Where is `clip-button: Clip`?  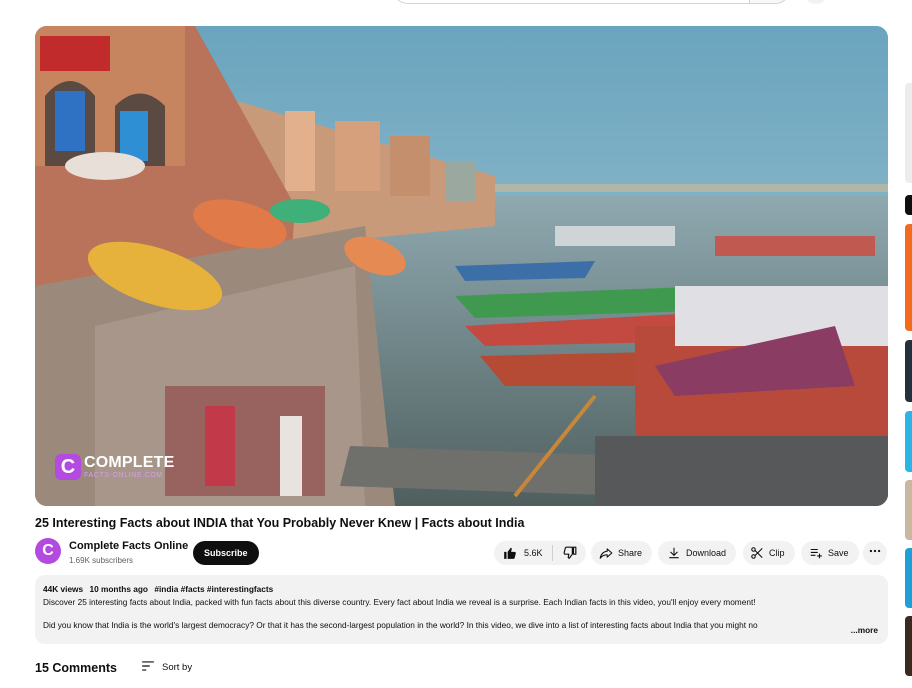
clip-button: Clip is located at coordinates (769, 553).